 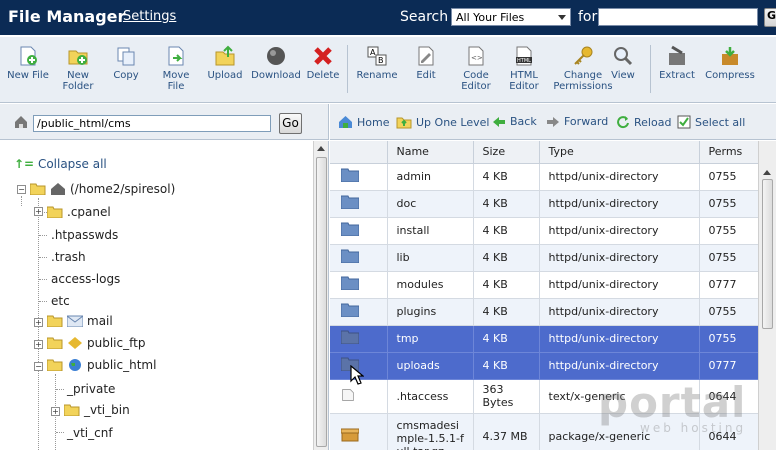 What do you see at coordinates (102, 189) in the screenshot?
I see `tree-root: (/home2/spiresol)` at bounding box center [102, 189].